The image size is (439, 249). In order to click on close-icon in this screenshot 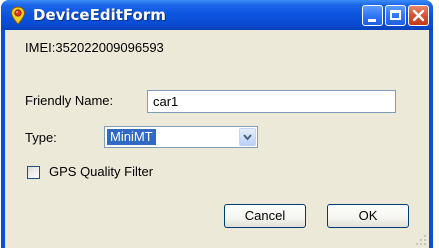, I will do `click(418, 15)`.